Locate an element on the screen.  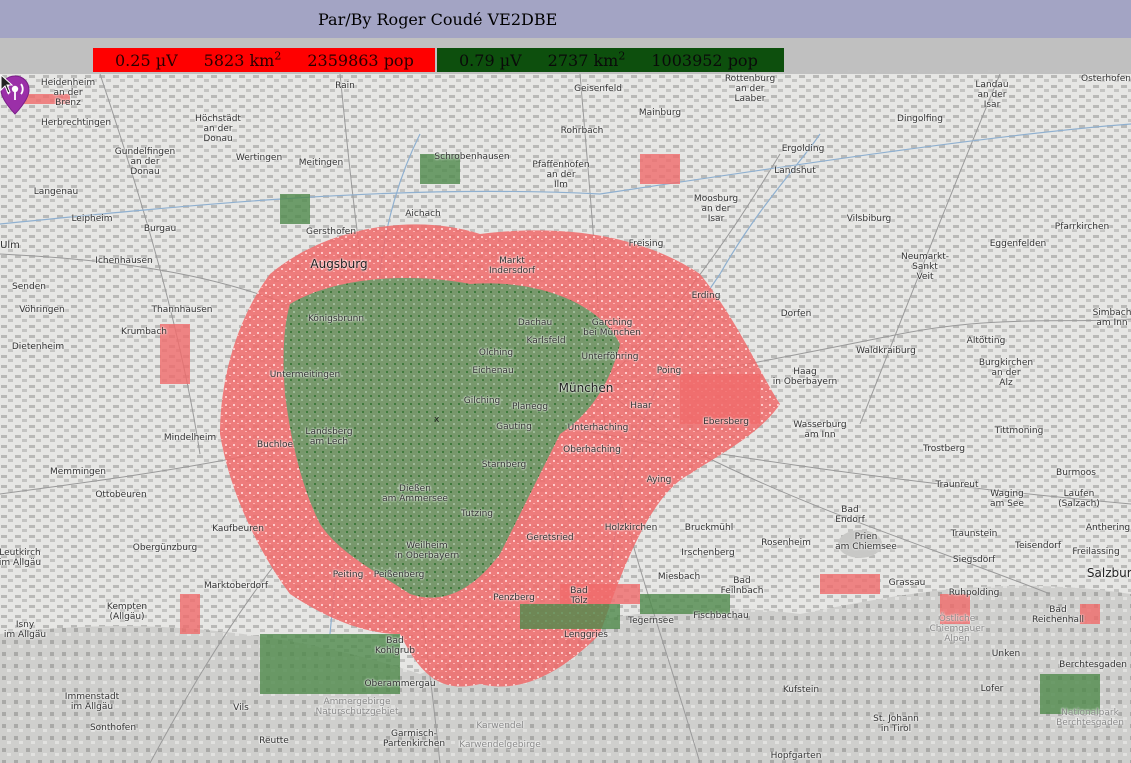
place-label: Salzburg is located at coordinates (1108, 573).